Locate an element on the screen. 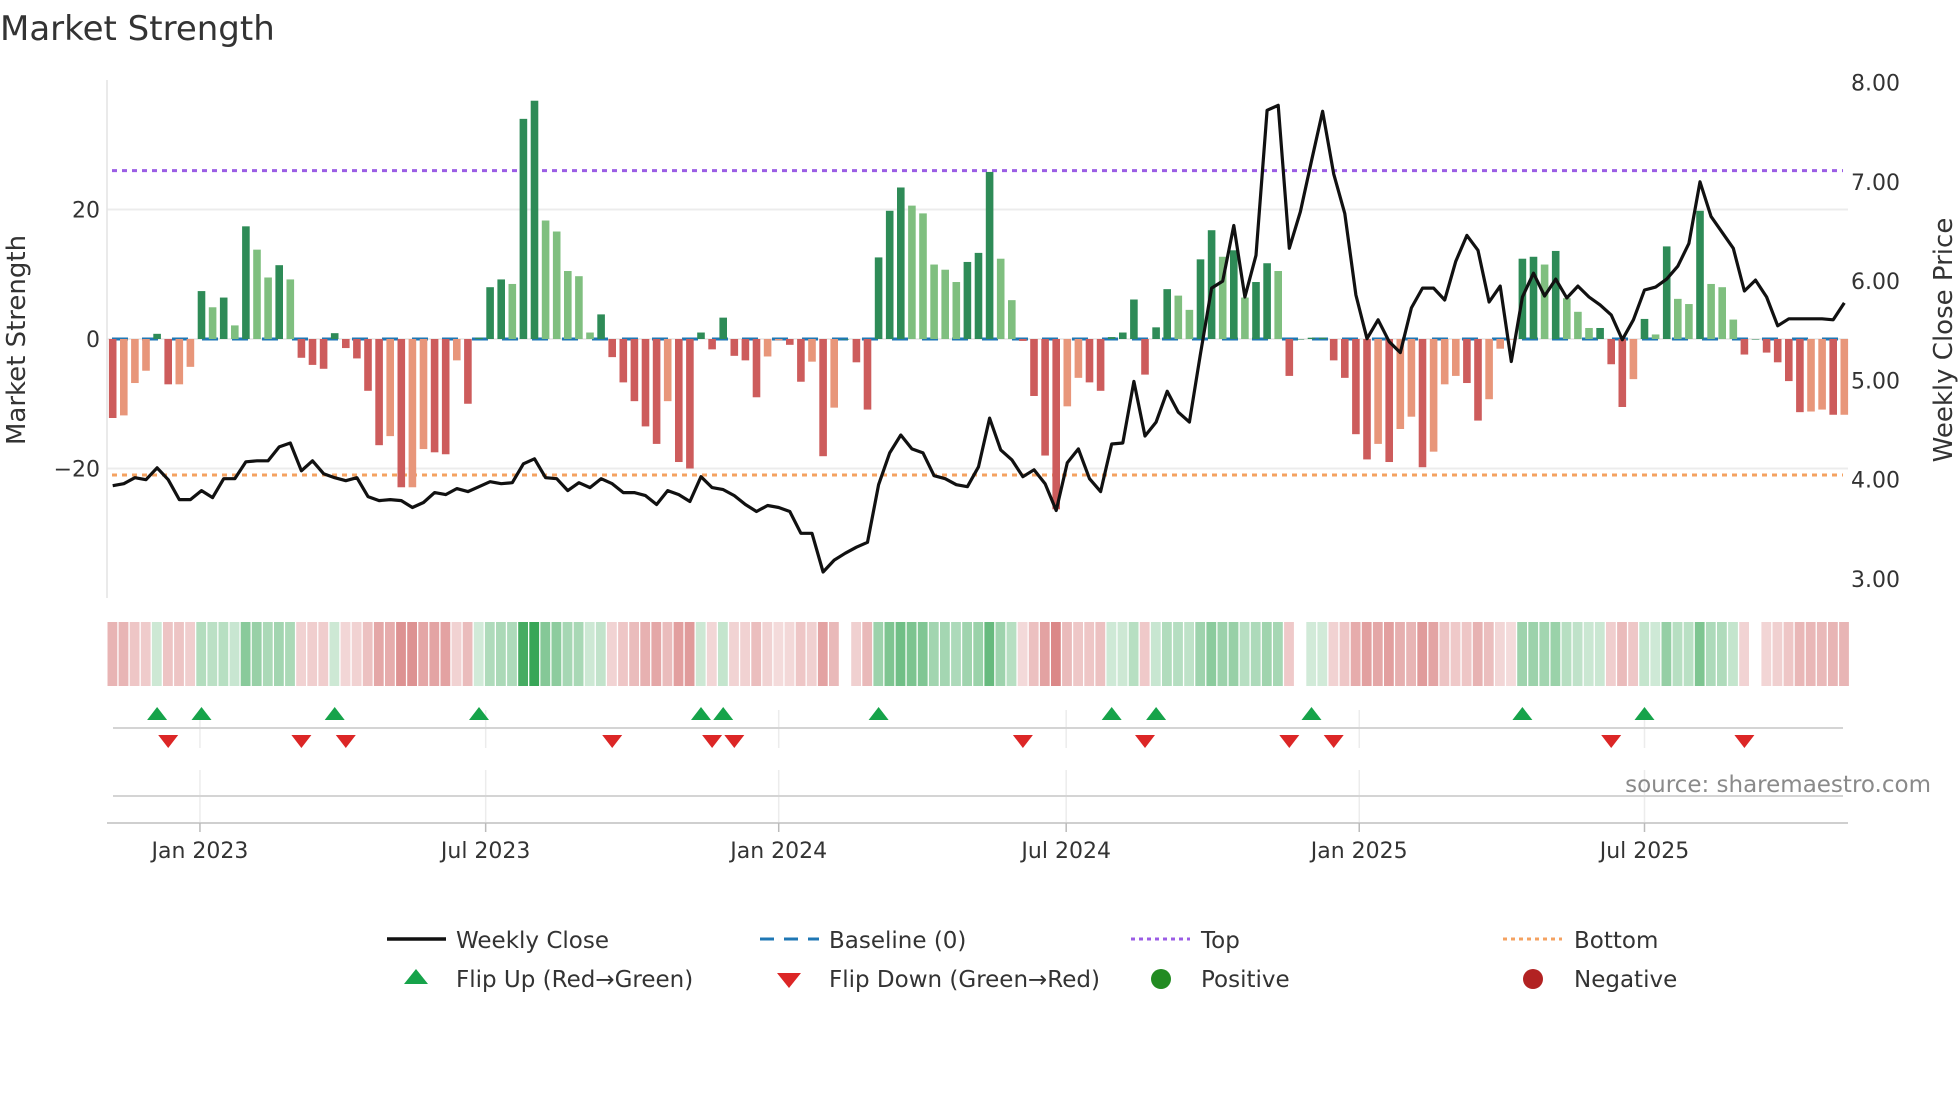  chart-title: Market Strength is located at coordinates (137, 29).